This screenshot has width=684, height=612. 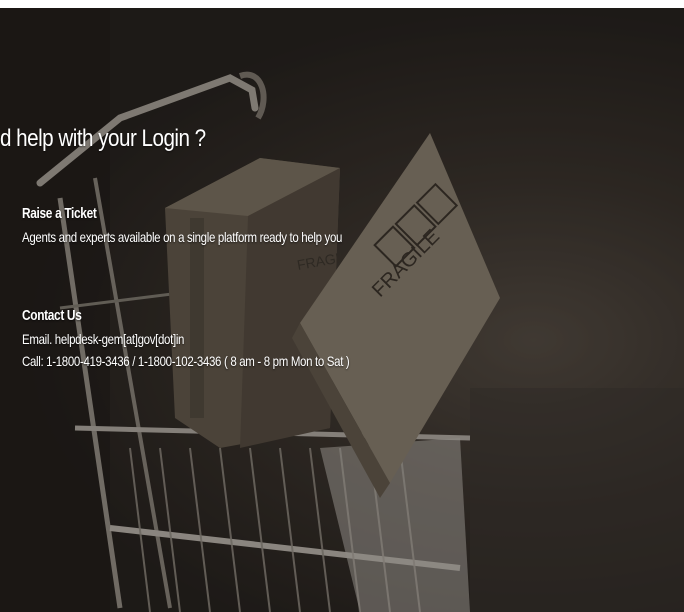 What do you see at coordinates (342, 4) in the screenshot?
I see `top-white-strip` at bounding box center [342, 4].